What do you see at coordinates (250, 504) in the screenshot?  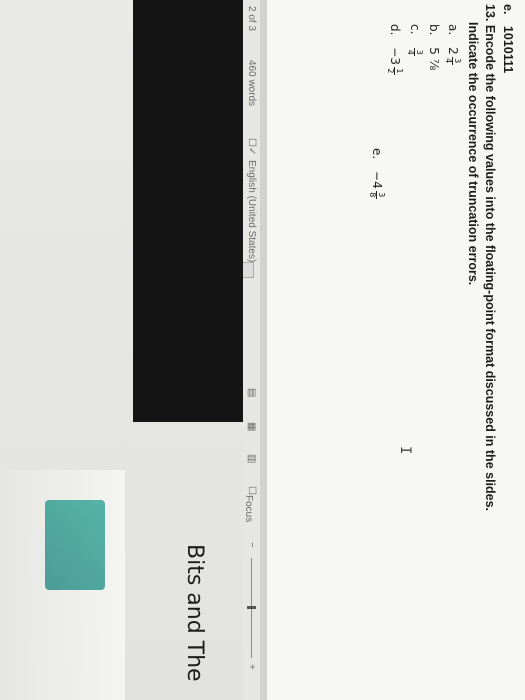 I see `focus-button: ☐ Focus` at bounding box center [250, 504].